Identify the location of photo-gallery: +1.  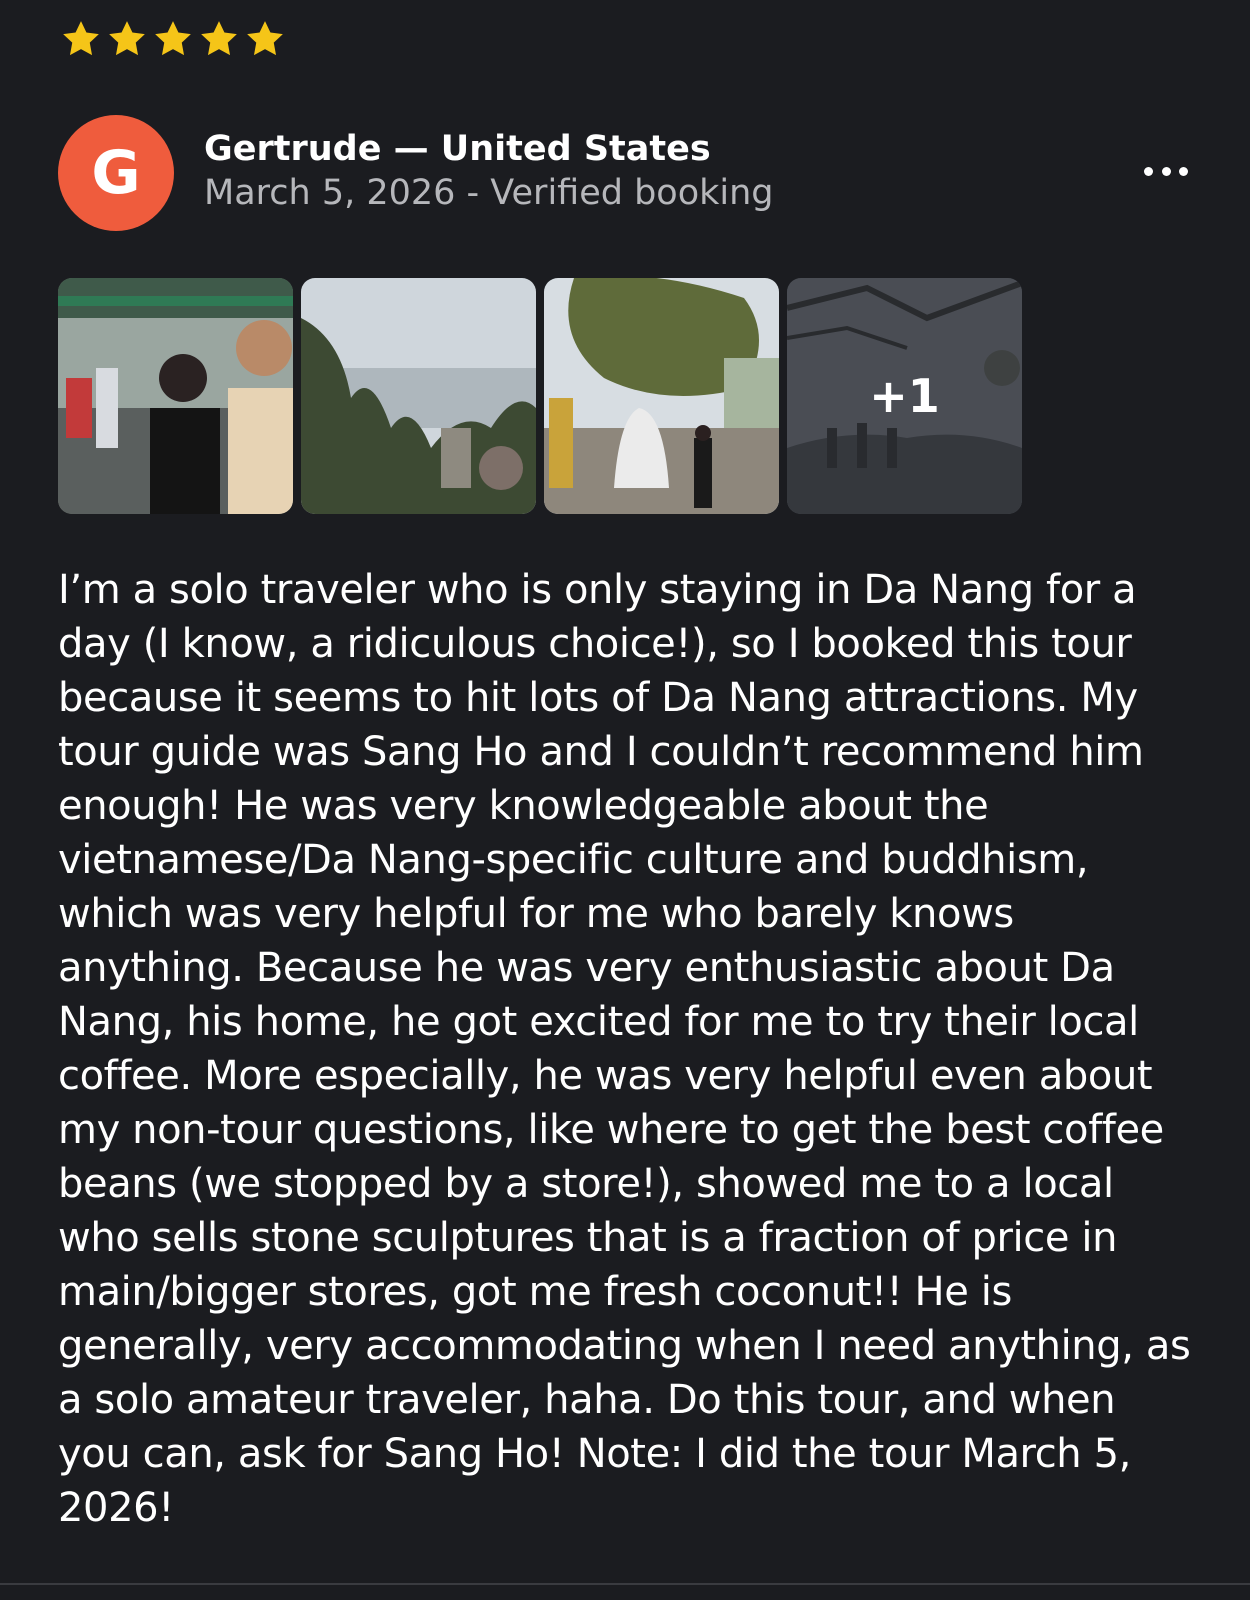
(540, 396).